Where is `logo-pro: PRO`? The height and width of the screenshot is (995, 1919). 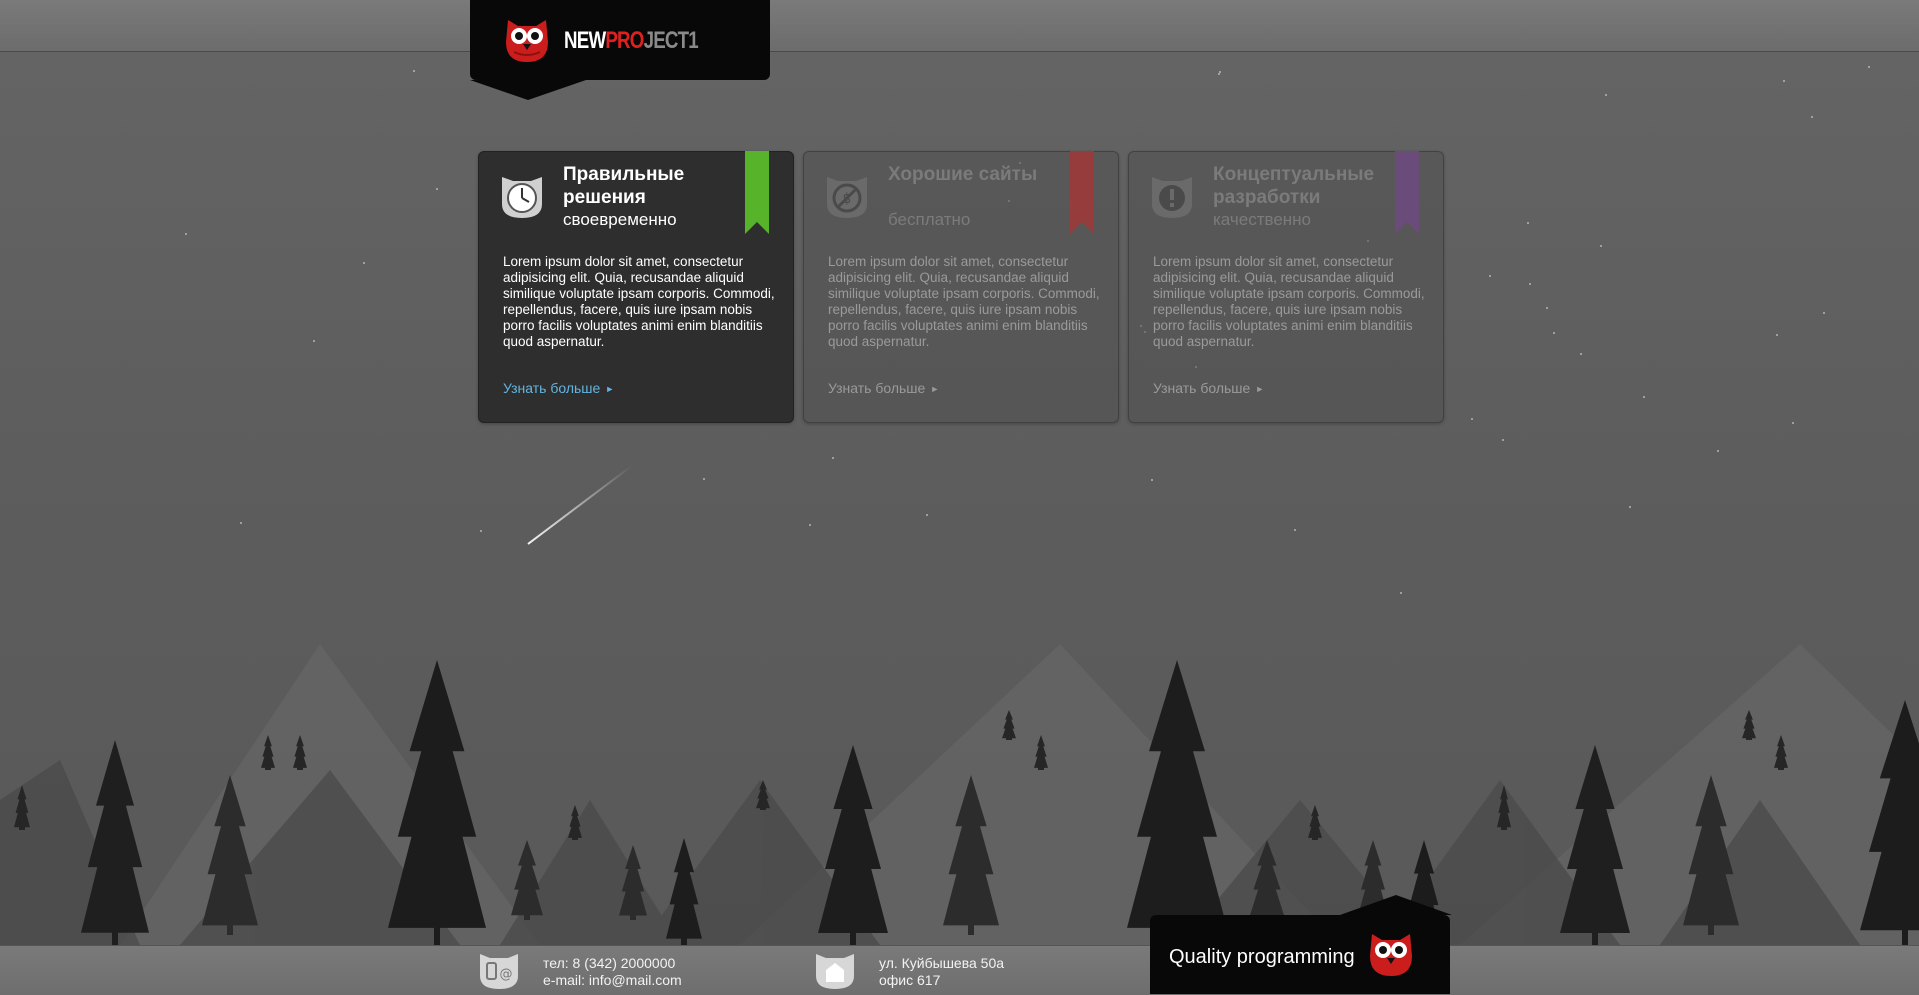
logo-pro: PRO is located at coordinates (624, 40).